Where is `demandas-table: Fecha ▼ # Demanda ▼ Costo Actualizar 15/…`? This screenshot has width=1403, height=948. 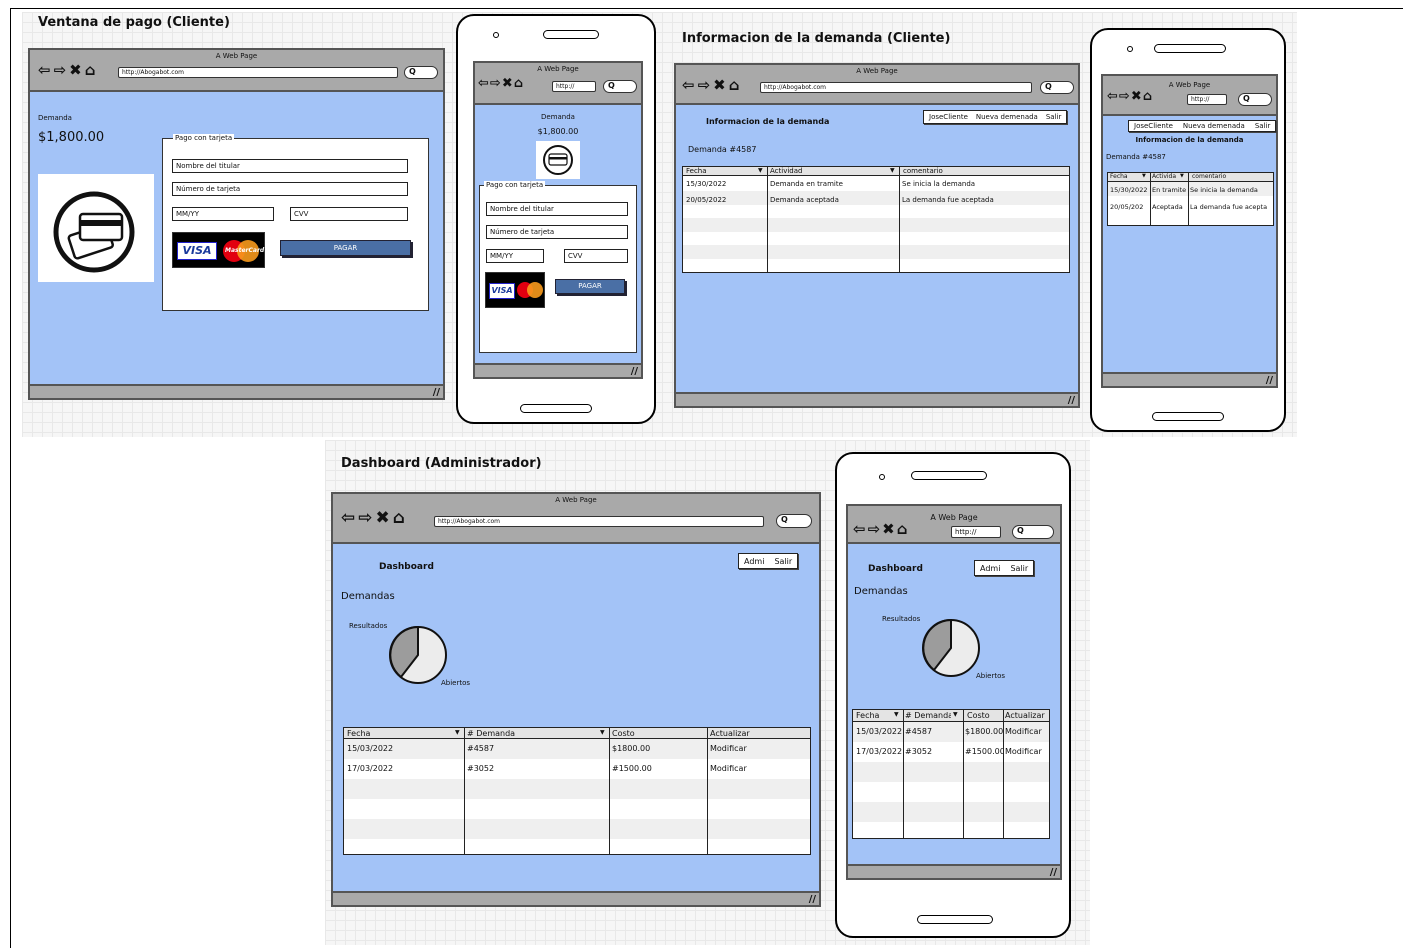
demandas-table: Fecha ▼ # Demanda ▼ Costo Actualizar 15/… is located at coordinates (577, 791).